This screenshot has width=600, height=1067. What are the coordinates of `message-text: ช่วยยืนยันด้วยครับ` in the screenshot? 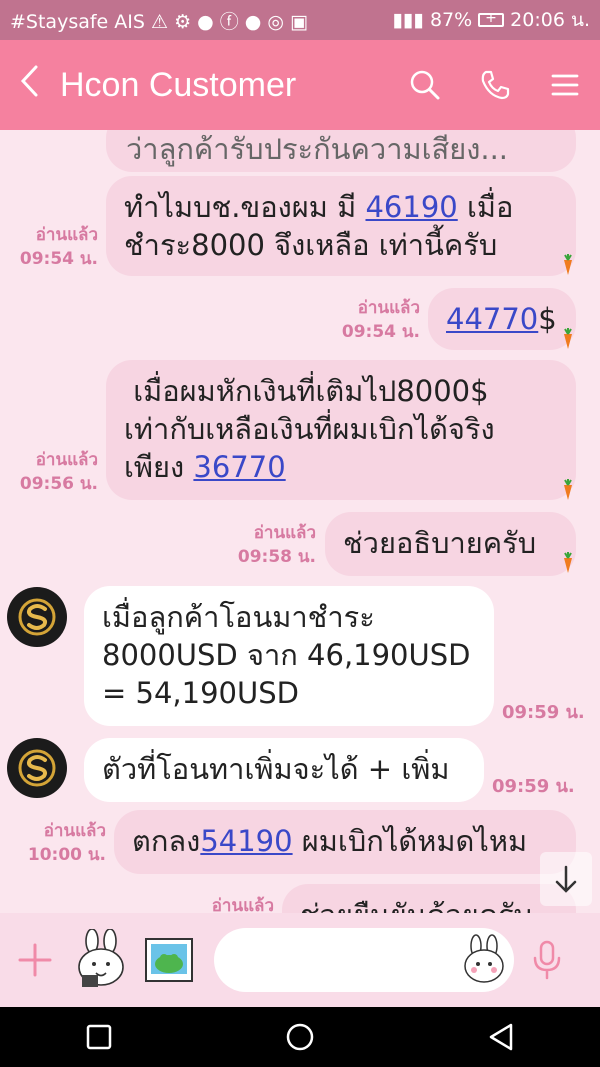 It's located at (416, 905).